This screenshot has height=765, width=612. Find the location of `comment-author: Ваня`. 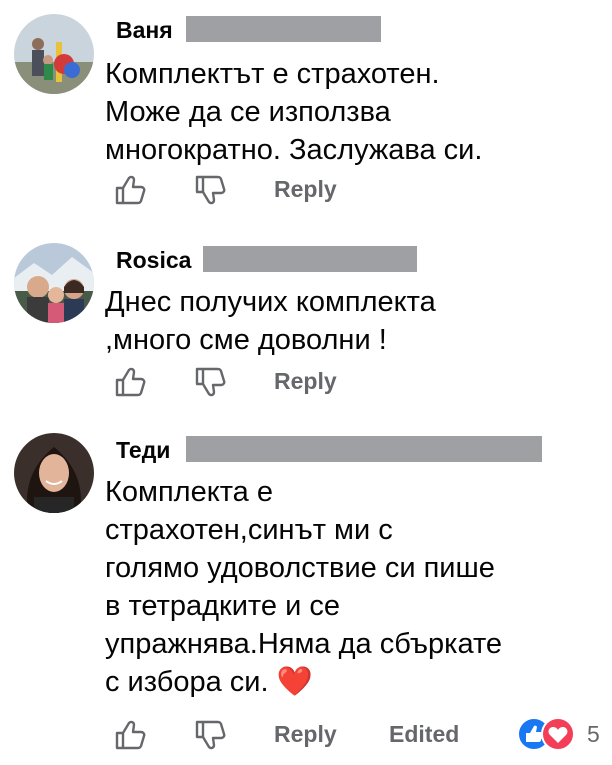

comment-author: Ваня is located at coordinates (144, 30).